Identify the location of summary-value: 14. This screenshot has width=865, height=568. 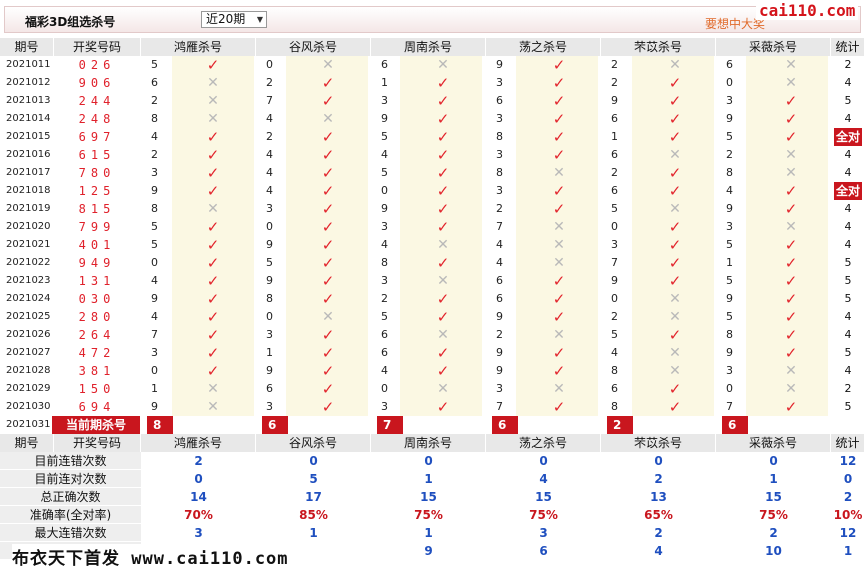
(198, 497).